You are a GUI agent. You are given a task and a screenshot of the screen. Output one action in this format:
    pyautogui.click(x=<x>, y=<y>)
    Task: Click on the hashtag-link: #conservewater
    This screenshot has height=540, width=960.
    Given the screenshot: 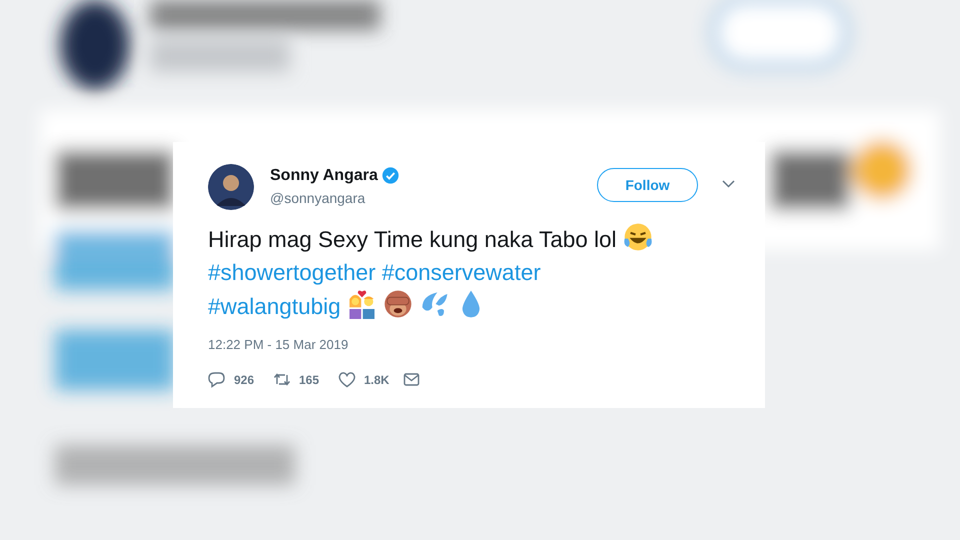 What is the action you would take?
    pyautogui.click(x=461, y=272)
    